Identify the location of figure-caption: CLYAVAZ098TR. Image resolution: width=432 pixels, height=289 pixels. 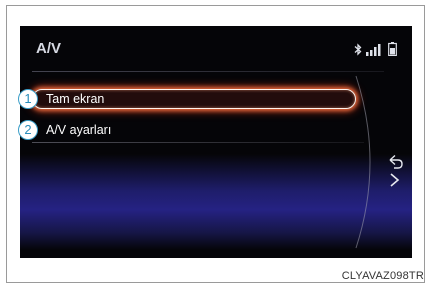
(382, 276).